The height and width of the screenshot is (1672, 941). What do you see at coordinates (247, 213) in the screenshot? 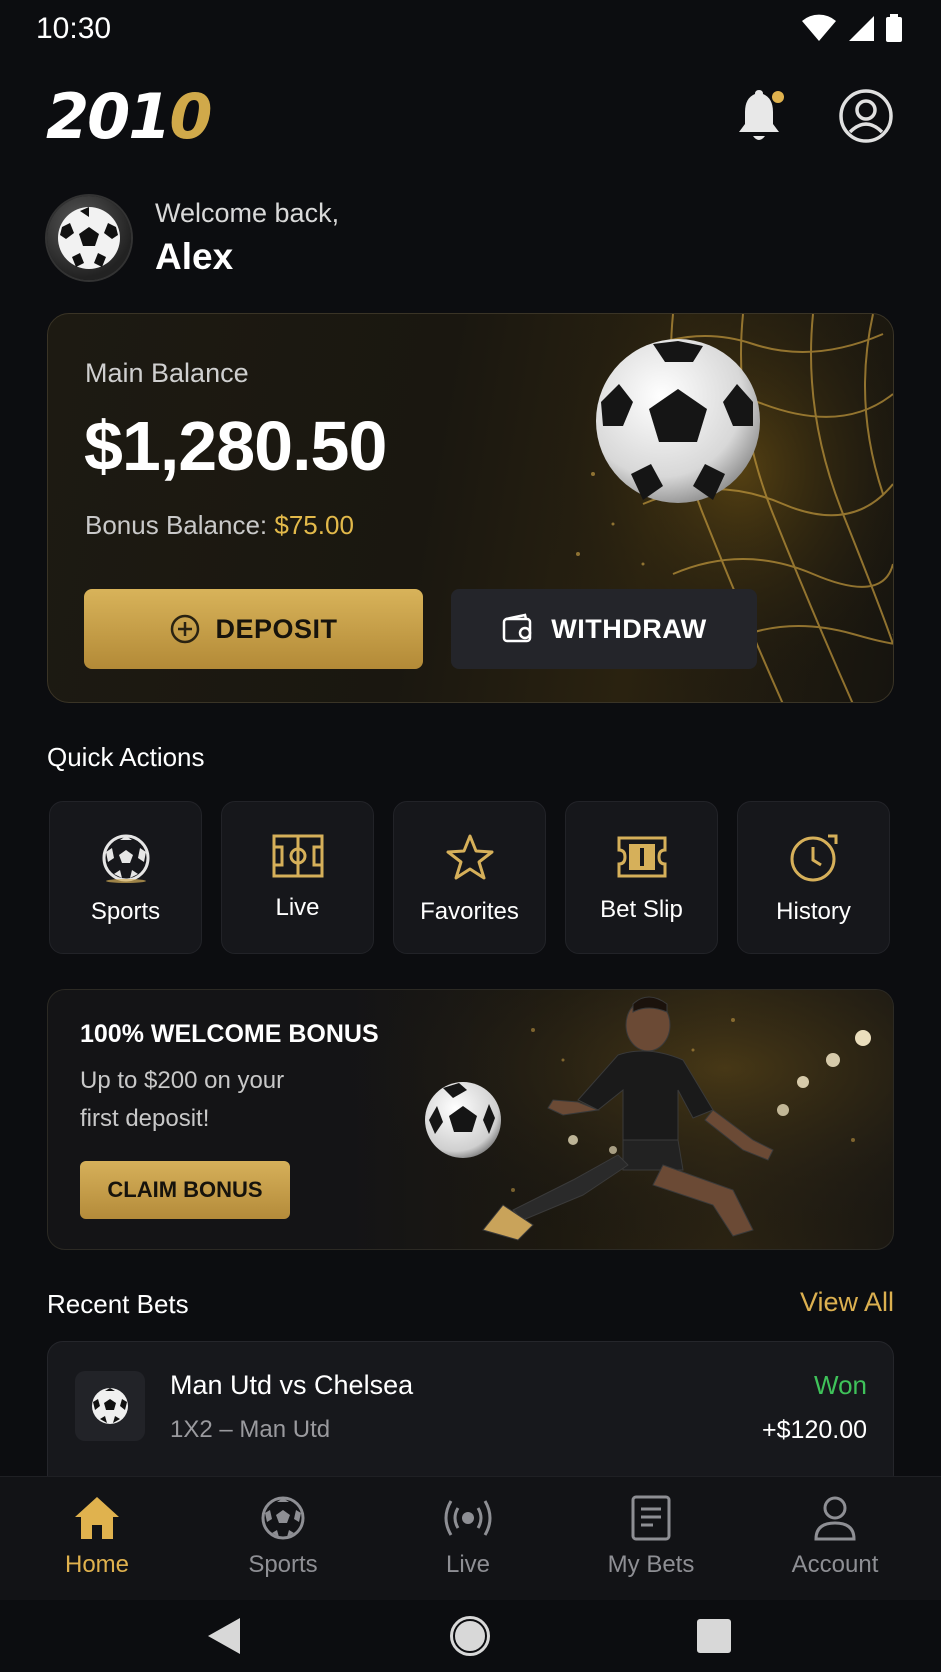
I see `welcome-greeting: Welcome back,` at bounding box center [247, 213].